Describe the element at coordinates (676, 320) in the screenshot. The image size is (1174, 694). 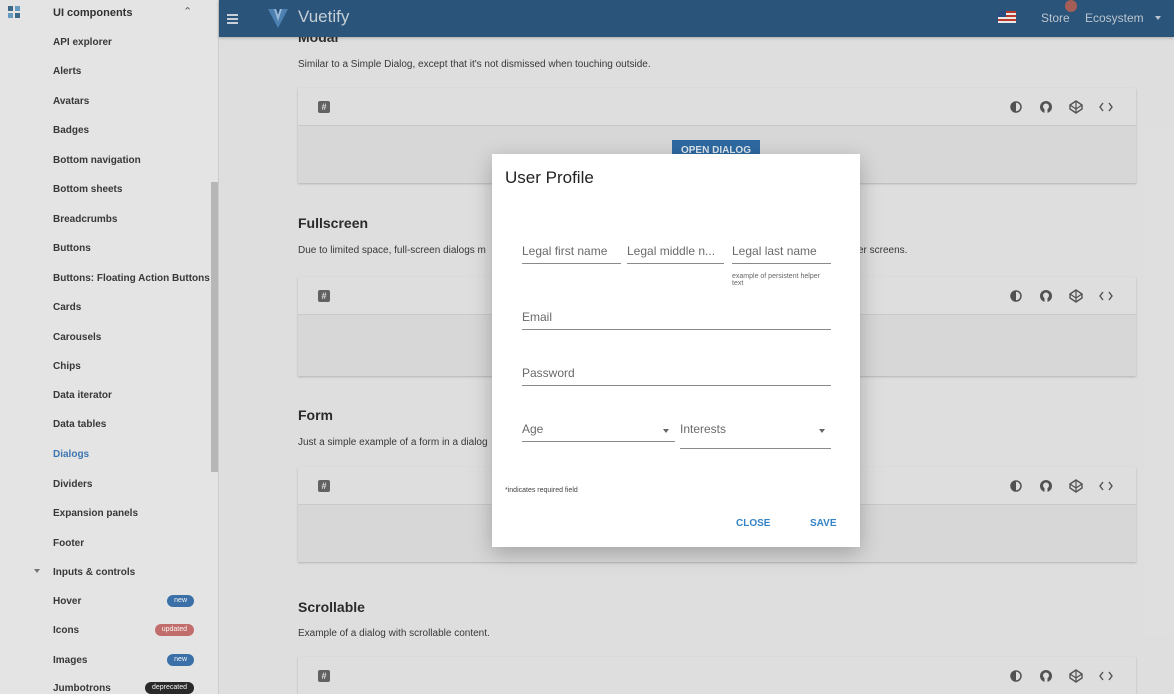
I see `email-field: Email` at that location.